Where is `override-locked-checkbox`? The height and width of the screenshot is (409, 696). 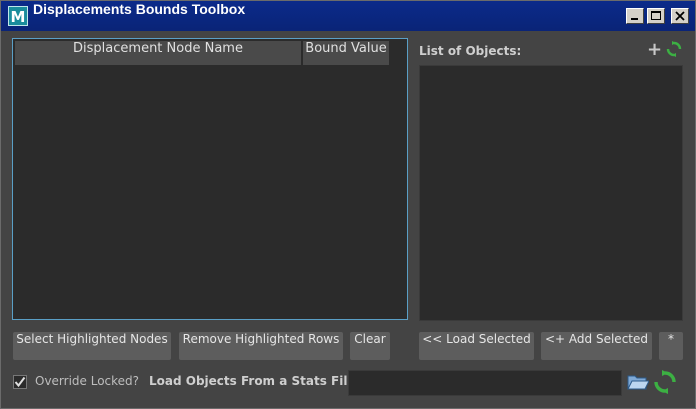 override-locked-checkbox is located at coordinates (20, 382).